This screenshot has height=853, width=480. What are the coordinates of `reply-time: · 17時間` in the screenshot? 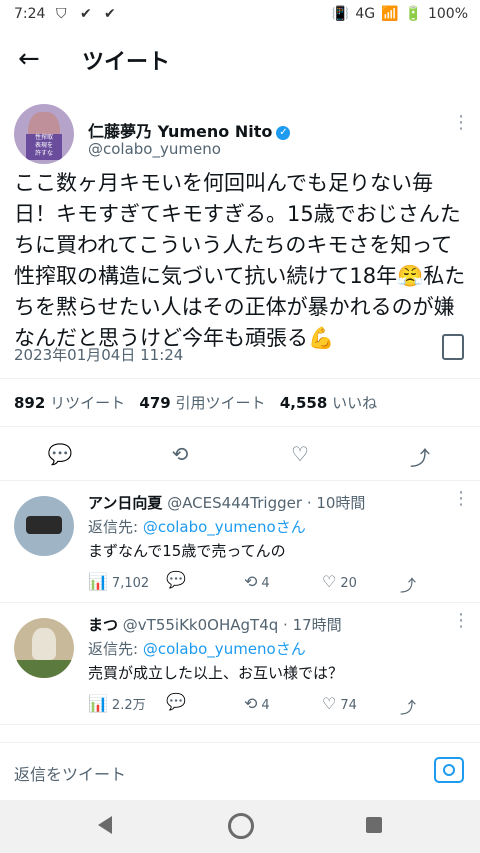 It's located at (312, 625).